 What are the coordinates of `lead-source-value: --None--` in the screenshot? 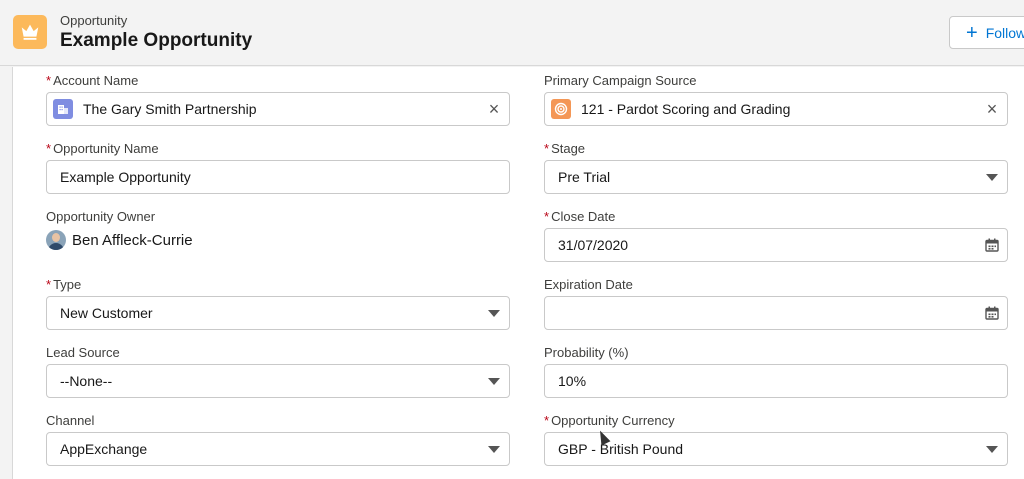 It's located at (86, 381).